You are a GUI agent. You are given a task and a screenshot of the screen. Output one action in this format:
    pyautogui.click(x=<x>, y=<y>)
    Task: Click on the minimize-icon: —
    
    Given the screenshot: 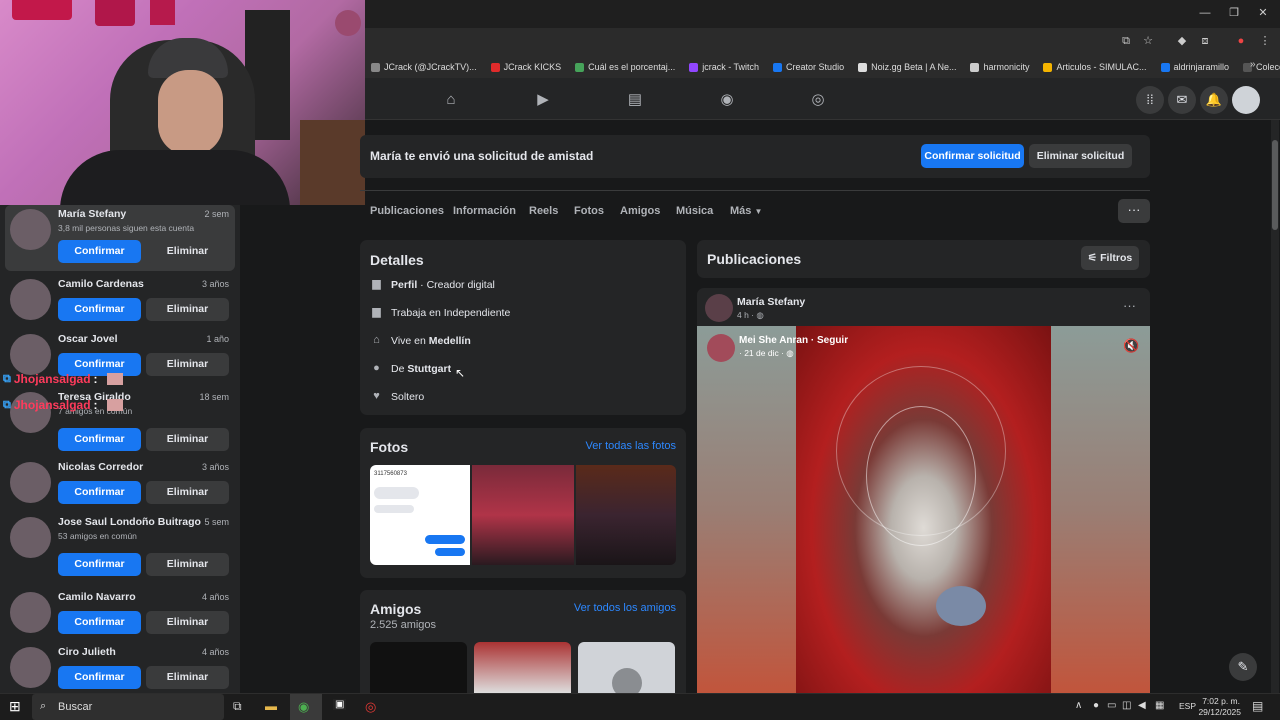 What is the action you would take?
    pyautogui.click(x=1205, y=13)
    